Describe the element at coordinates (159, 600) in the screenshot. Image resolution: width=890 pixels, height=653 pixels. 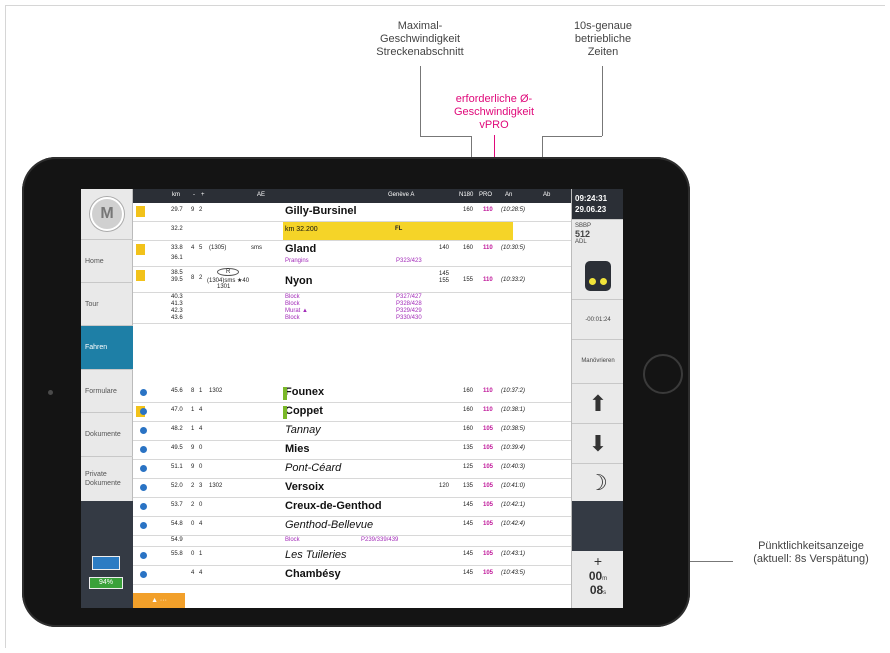
I see `expand-tab: ▲ ···` at that location.